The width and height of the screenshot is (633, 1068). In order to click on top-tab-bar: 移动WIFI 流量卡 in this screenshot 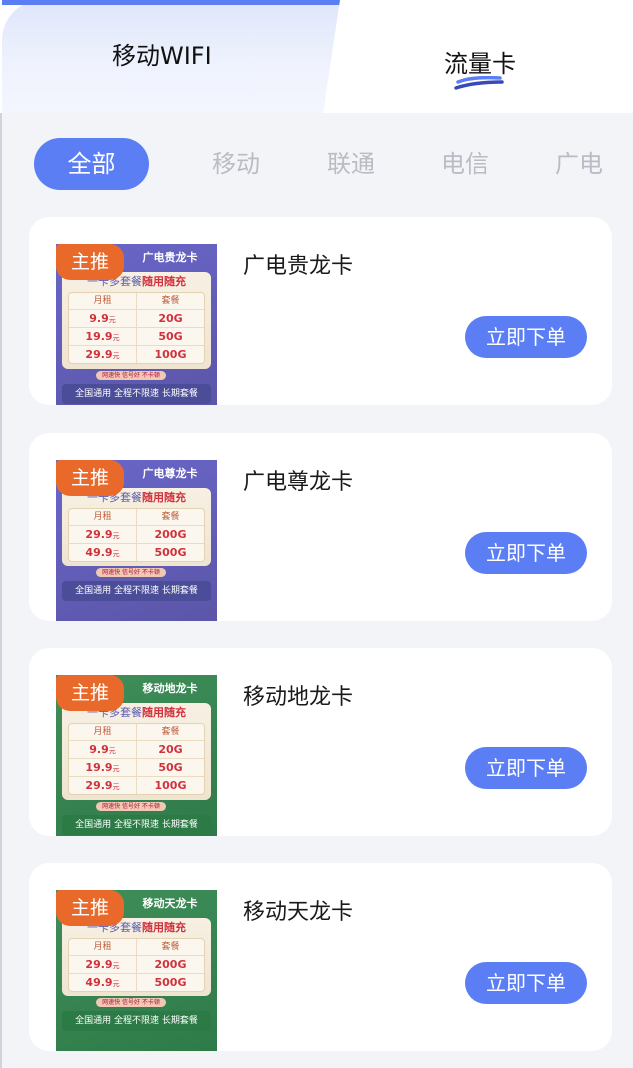, I will do `click(316, 56)`.